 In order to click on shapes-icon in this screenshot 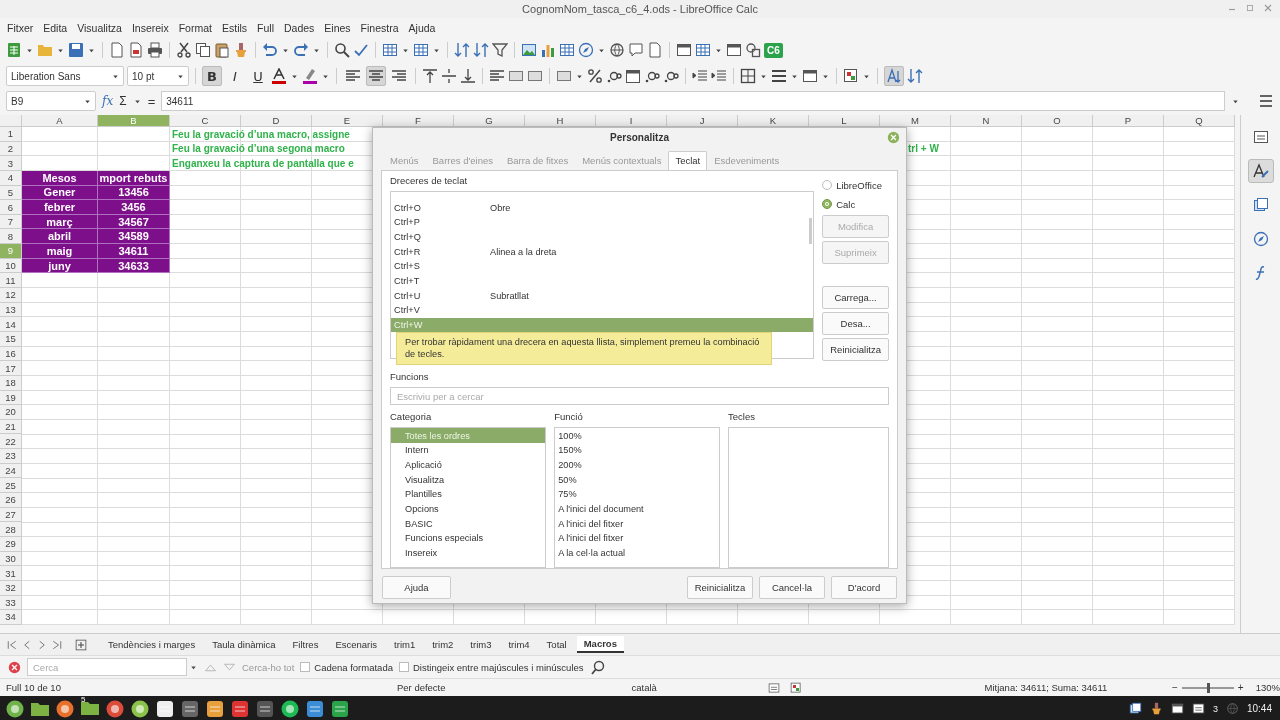, I will do `click(753, 50)`.